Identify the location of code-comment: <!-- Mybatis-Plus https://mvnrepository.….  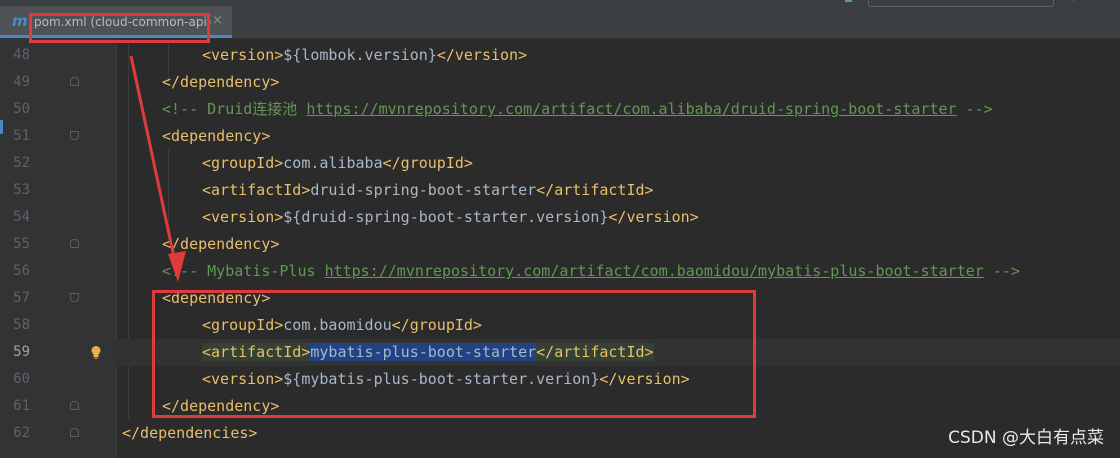
(591, 271).